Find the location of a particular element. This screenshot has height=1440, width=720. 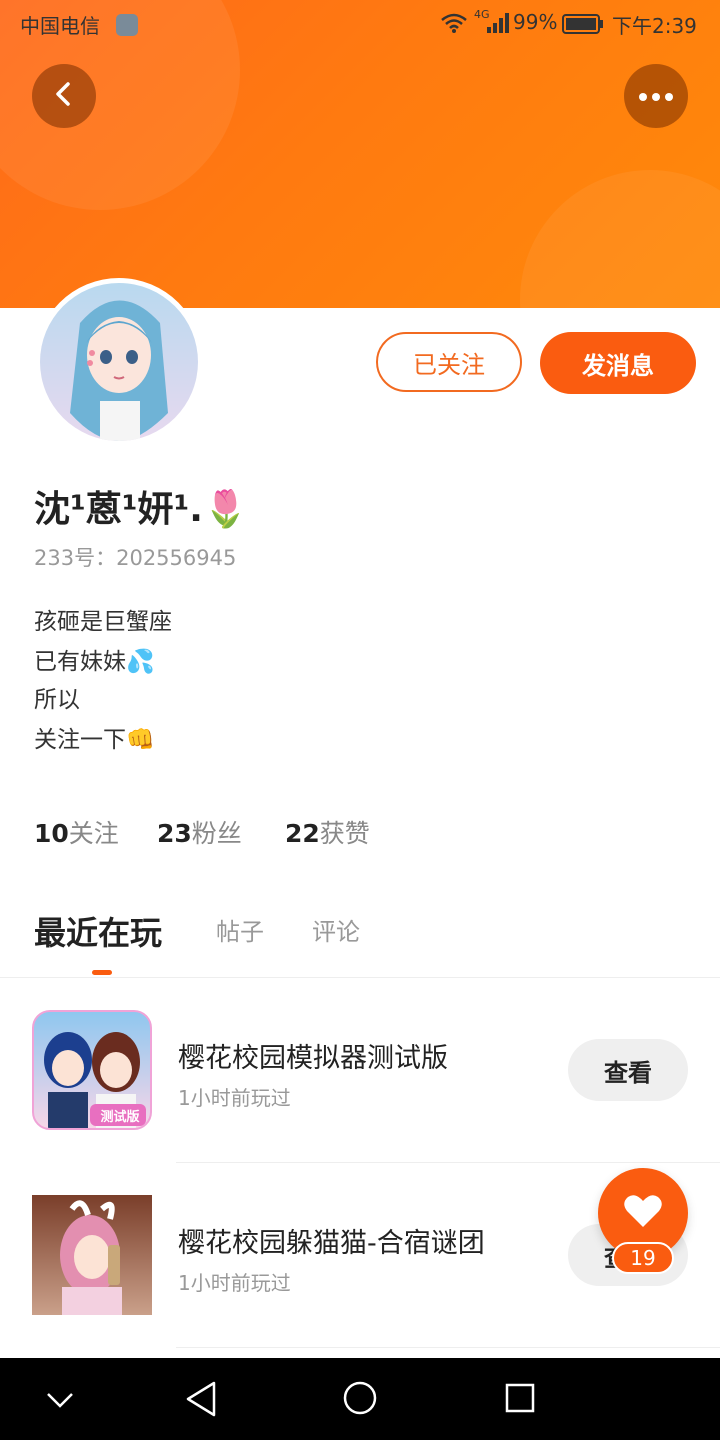

heart-icon is located at coordinates (643, 1213).